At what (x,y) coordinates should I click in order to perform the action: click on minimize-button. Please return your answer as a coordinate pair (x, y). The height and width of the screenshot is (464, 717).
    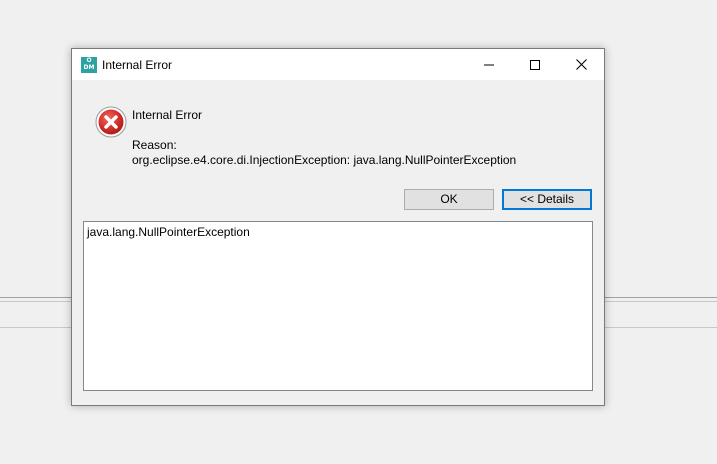
    Looking at the image, I should click on (489, 64).